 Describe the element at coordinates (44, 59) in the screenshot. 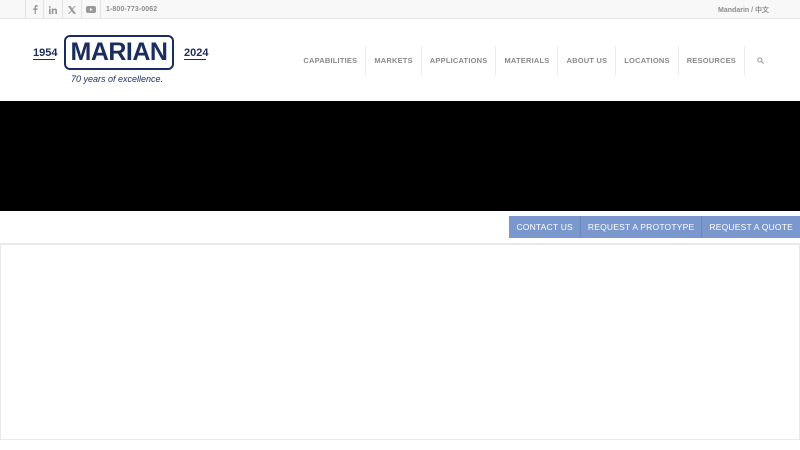

I see `logo-rule-left` at that location.